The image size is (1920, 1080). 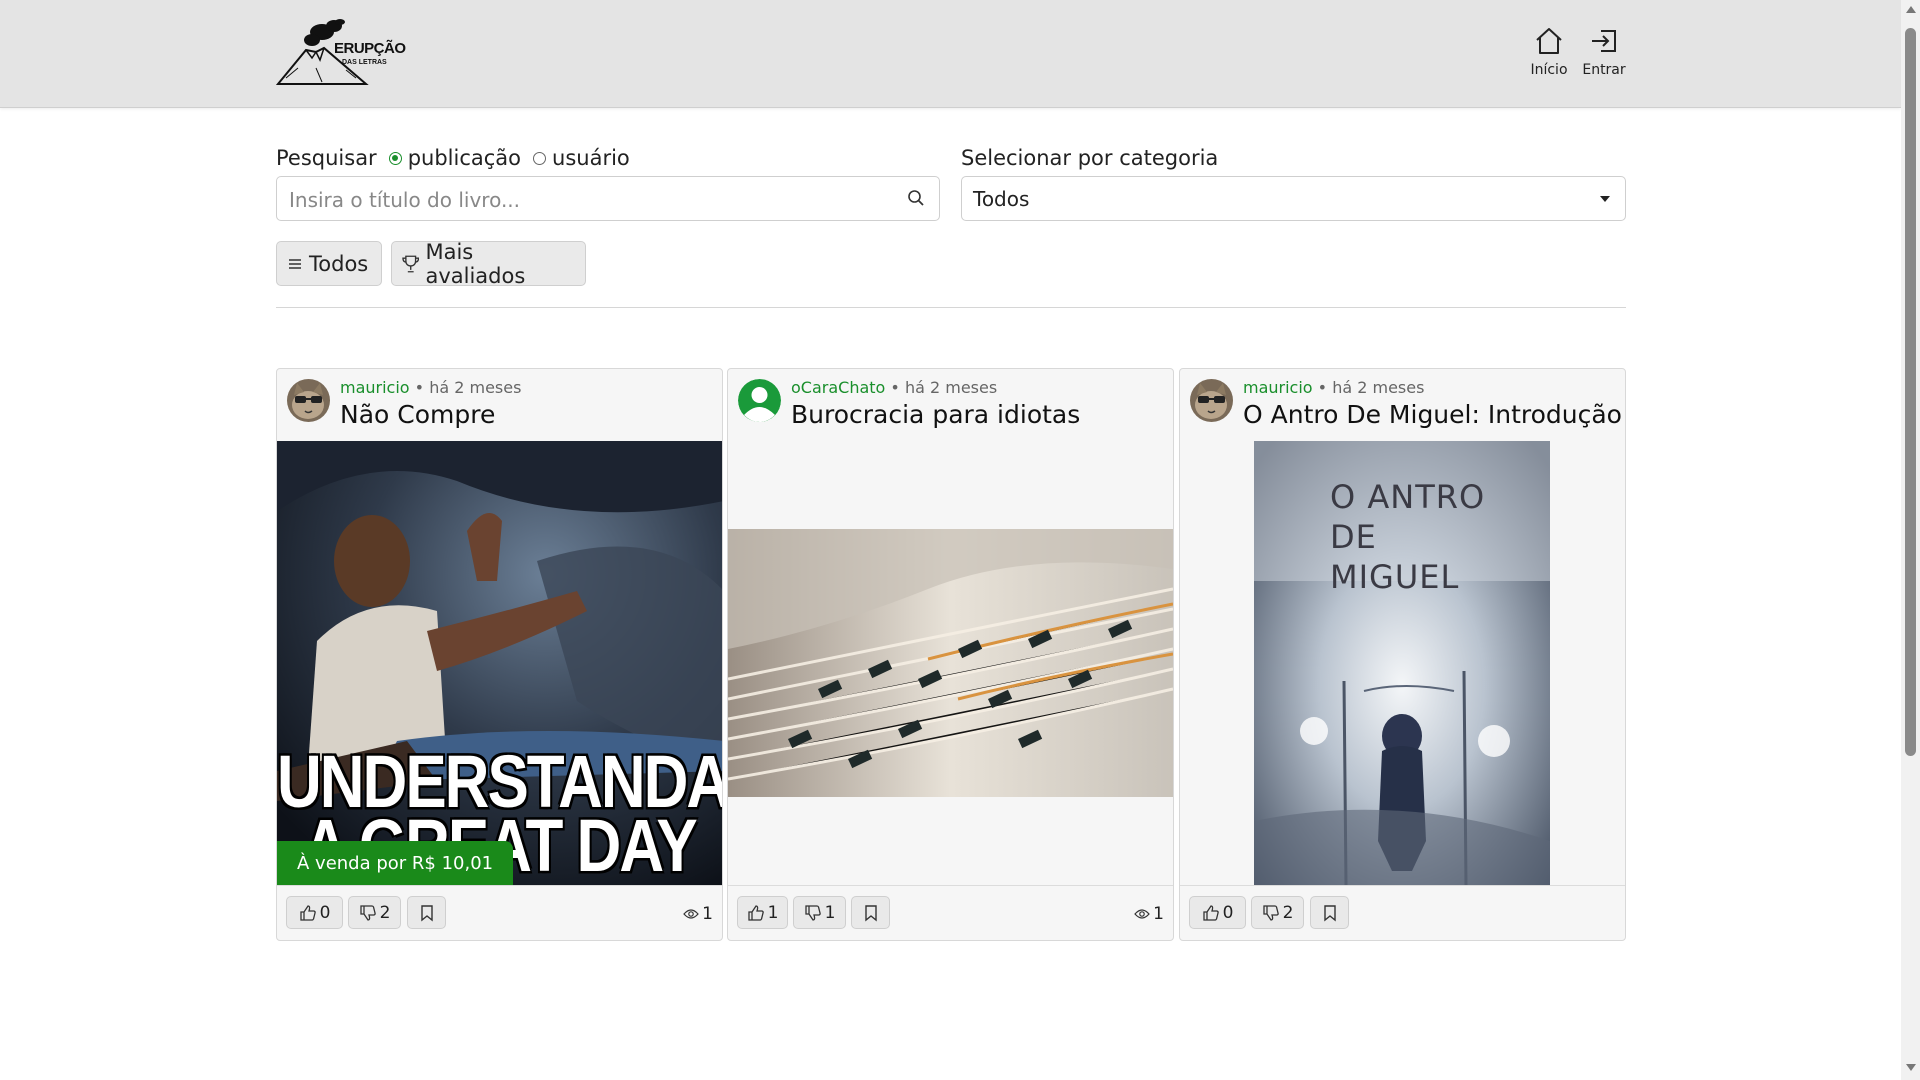 I want to click on nav-login-button: Entrar, so click(x=1604, y=56).